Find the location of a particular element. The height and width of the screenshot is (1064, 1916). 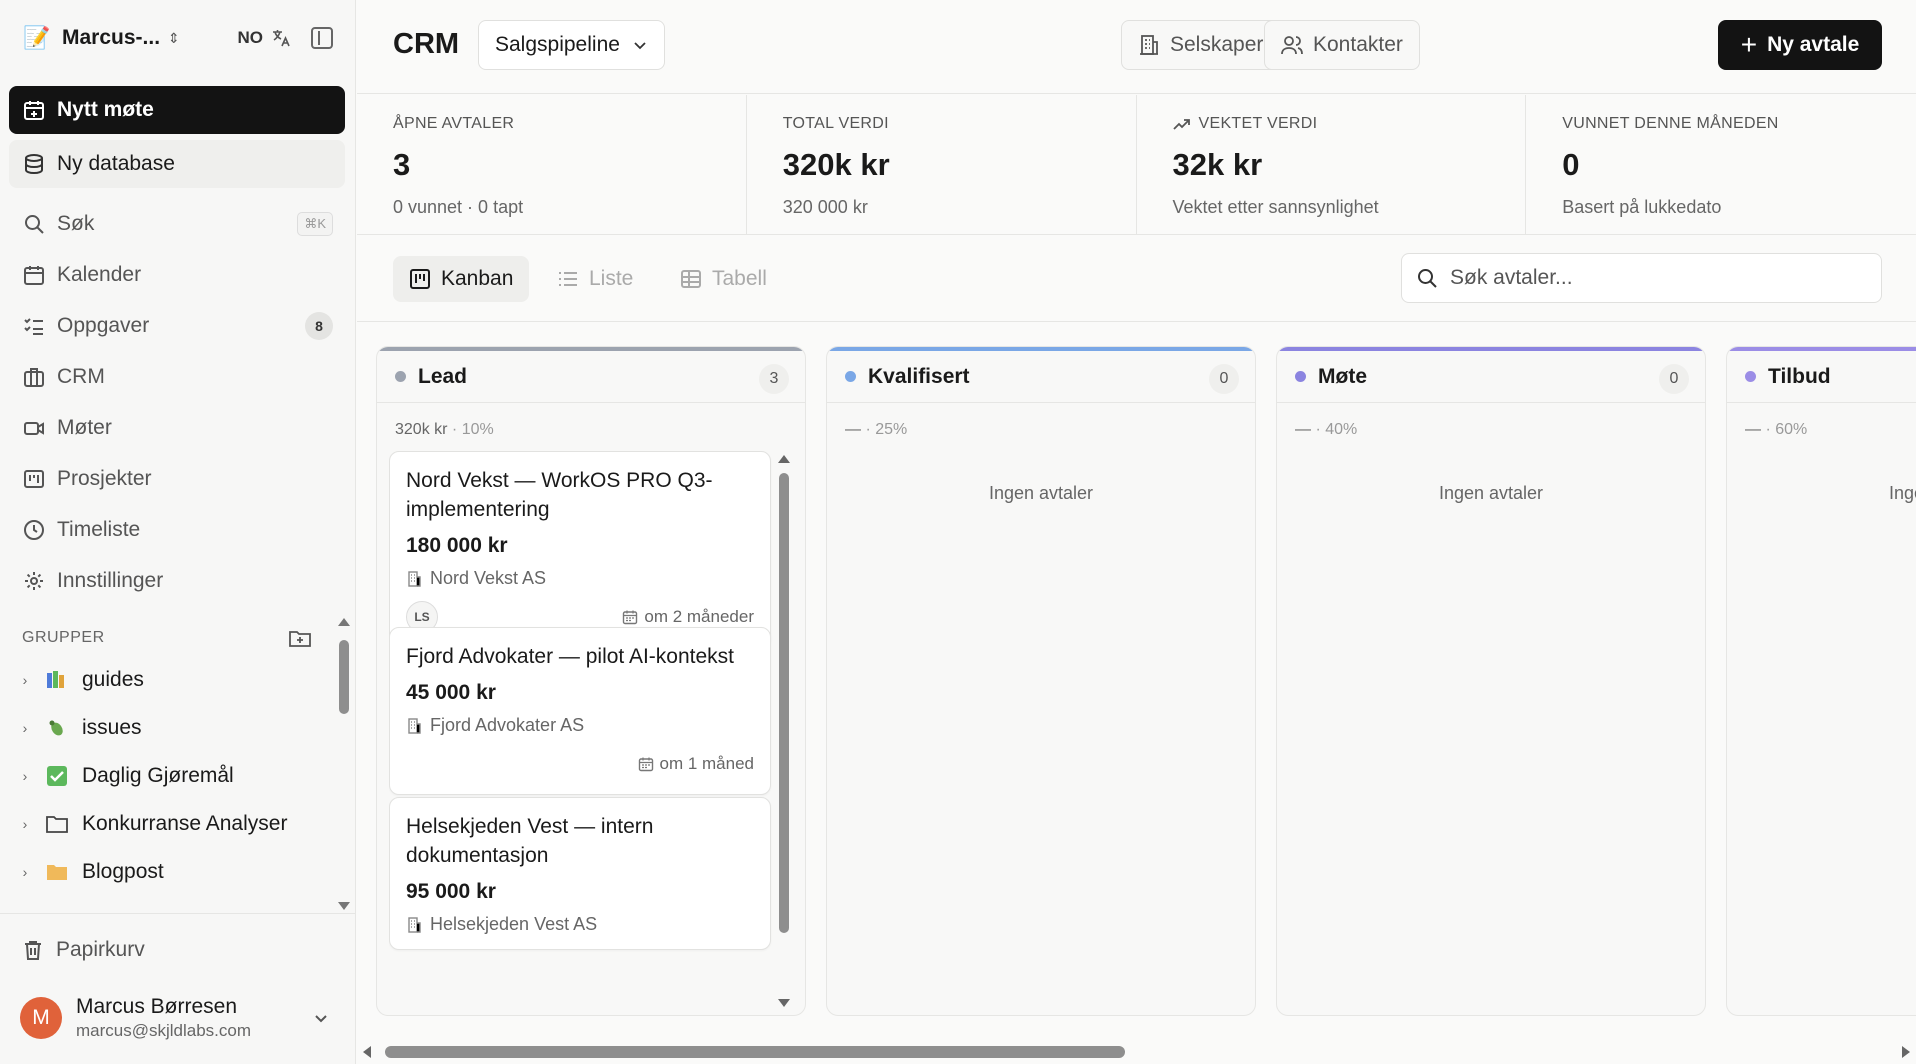

user-email: marcus@skjldlabs.com is located at coordinates (164, 1030).